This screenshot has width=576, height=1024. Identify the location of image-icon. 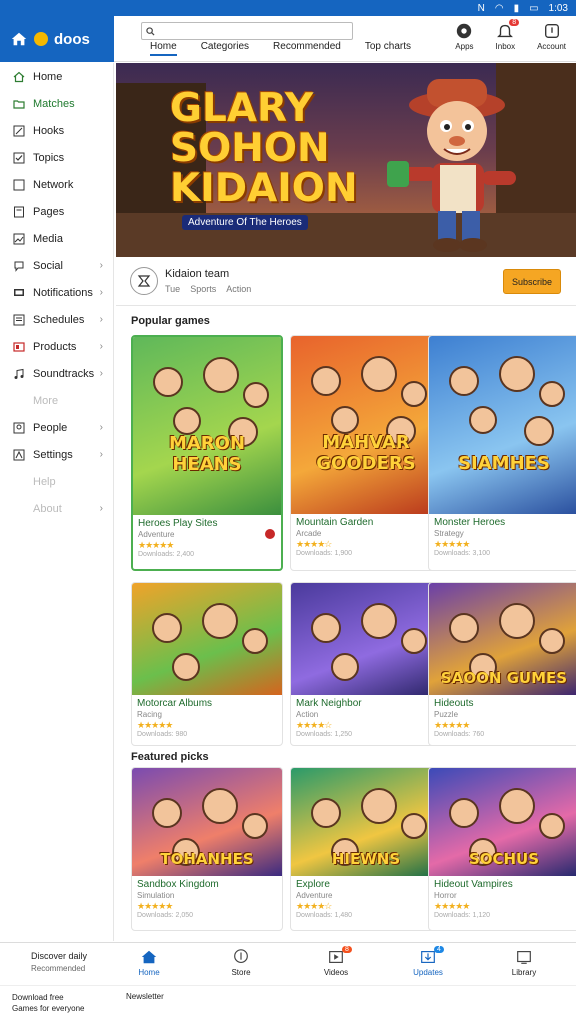
(19, 238).